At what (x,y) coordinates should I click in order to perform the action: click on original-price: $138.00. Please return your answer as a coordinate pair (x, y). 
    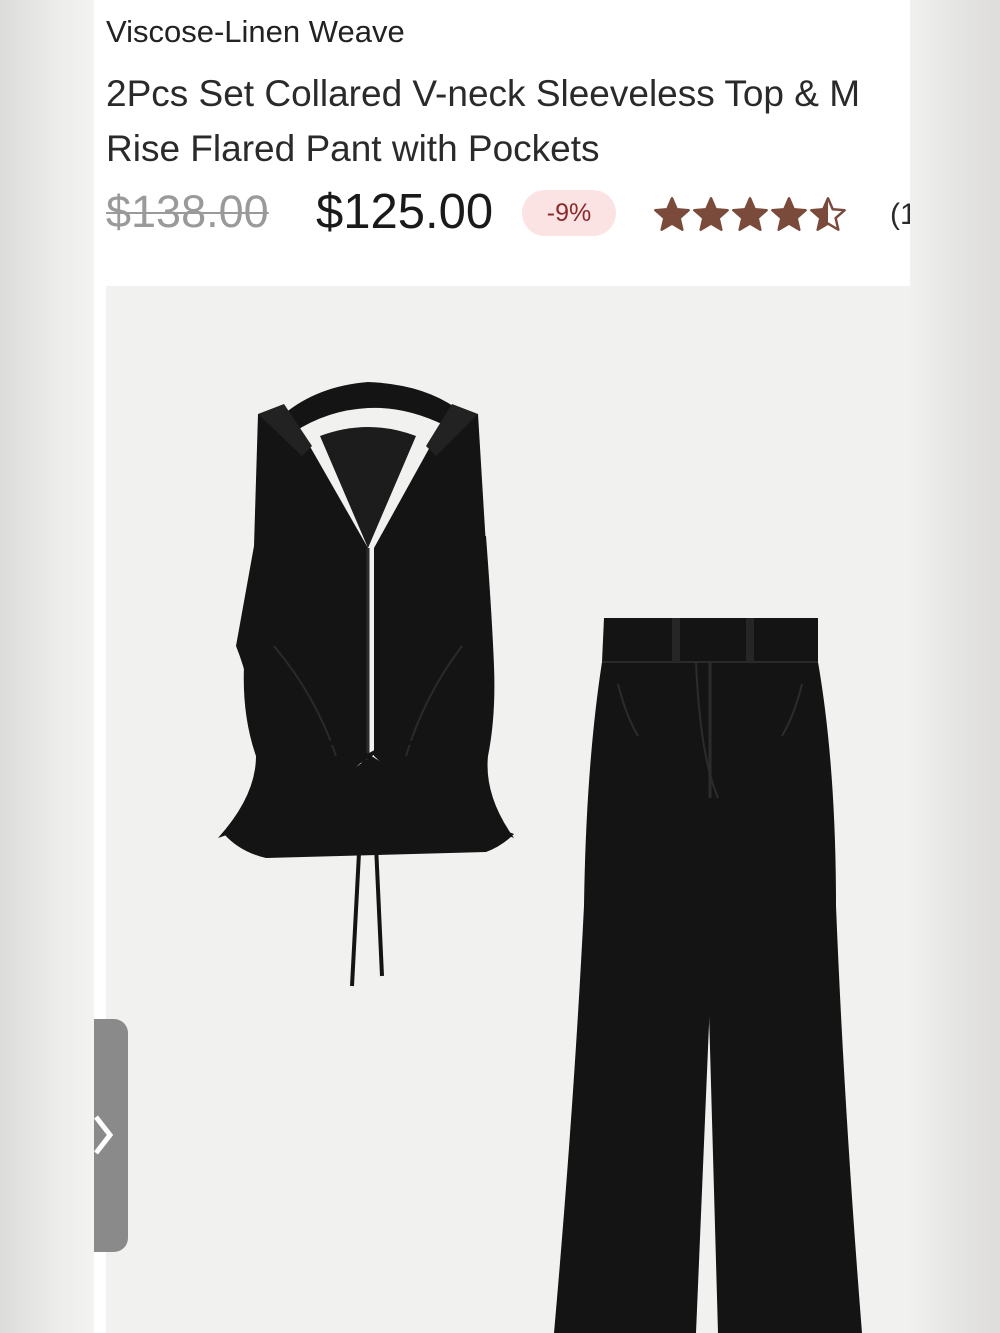
    Looking at the image, I should click on (187, 211).